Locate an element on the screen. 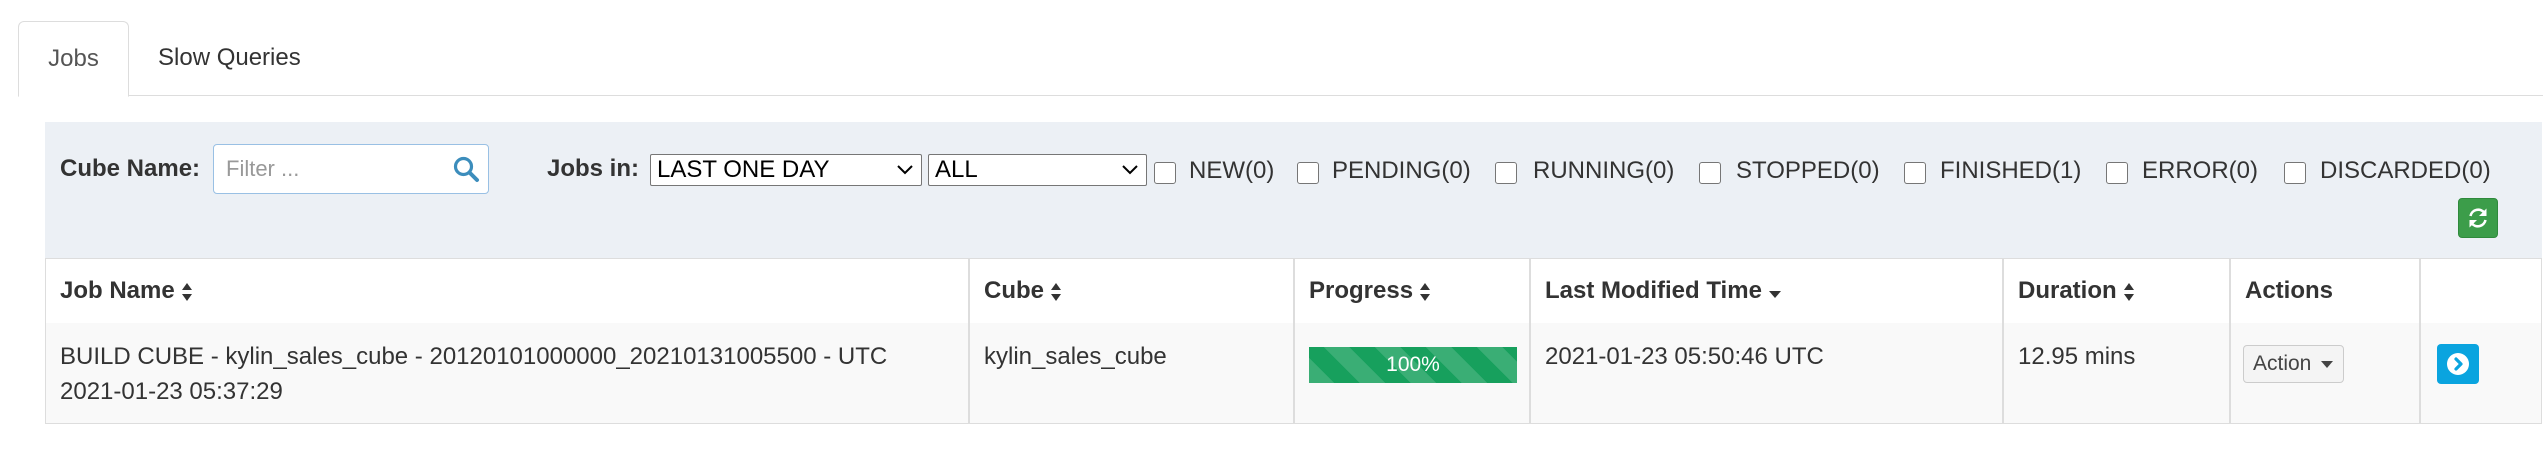  column-header-actions: Actions is located at coordinates (2289, 290).